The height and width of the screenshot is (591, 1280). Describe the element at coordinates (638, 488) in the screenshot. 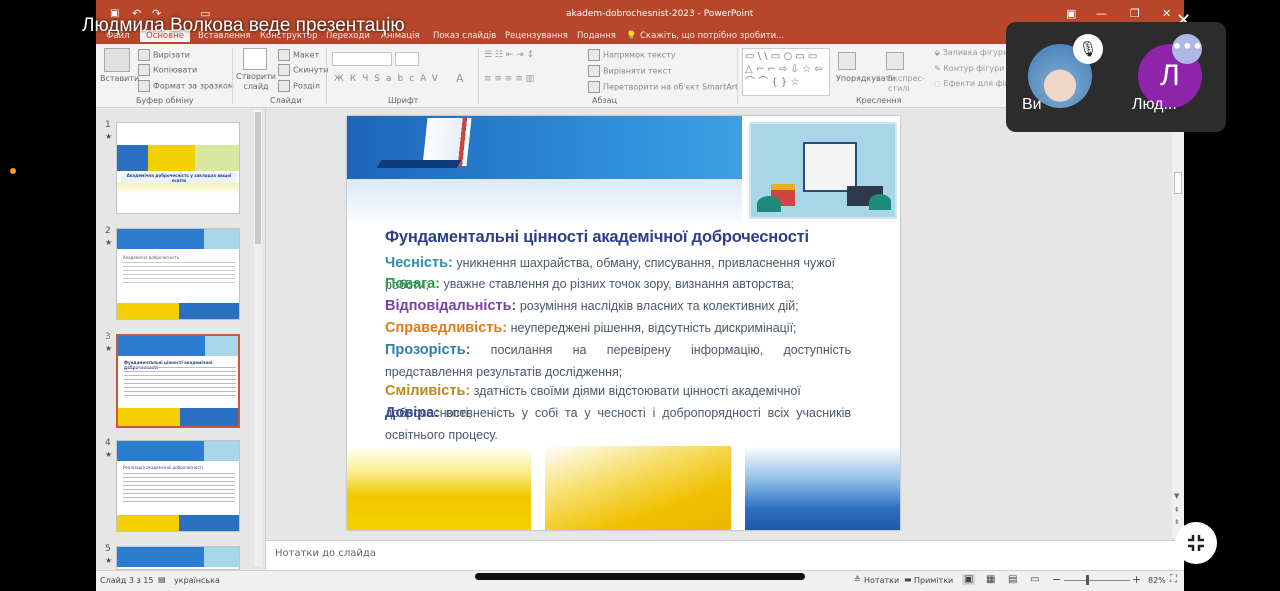

I see `yellow-panel` at that location.